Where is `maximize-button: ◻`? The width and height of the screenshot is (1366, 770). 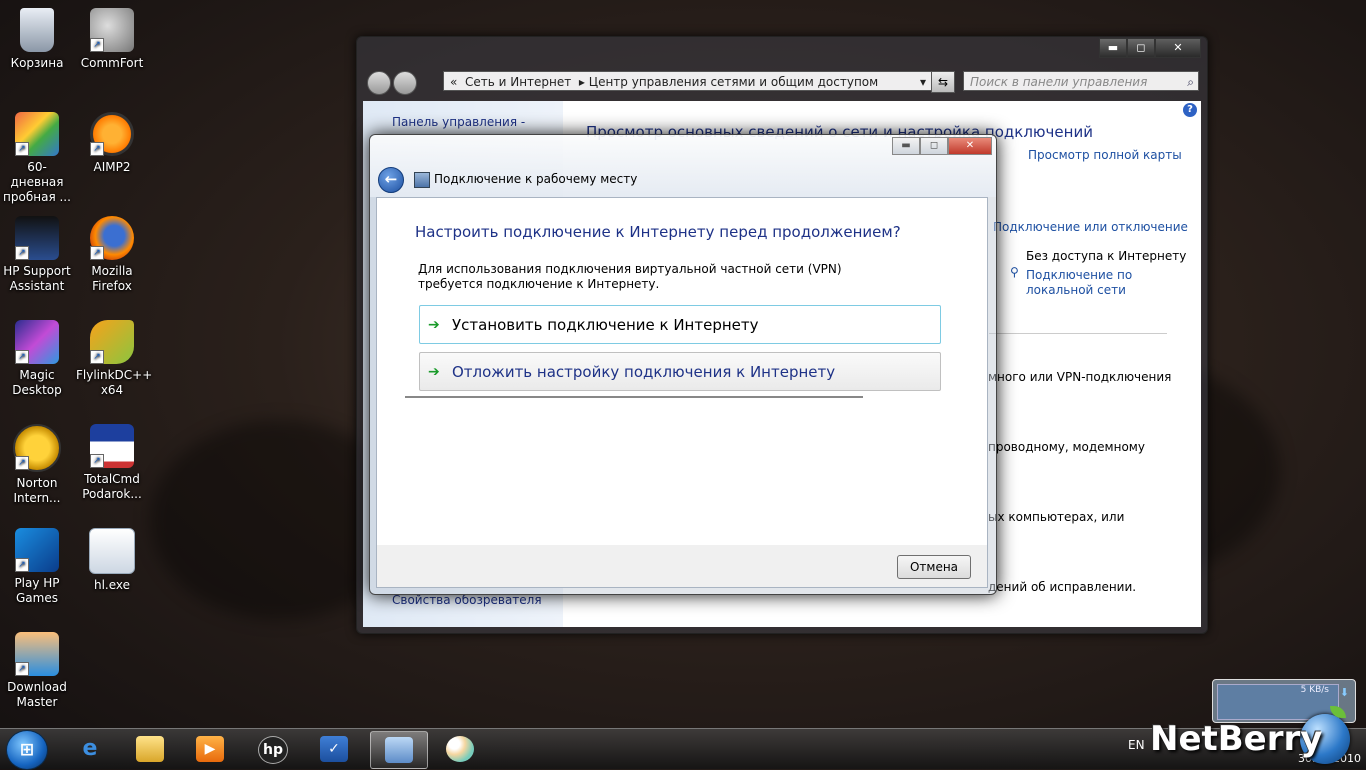 maximize-button: ◻ is located at coordinates (1141, 48).